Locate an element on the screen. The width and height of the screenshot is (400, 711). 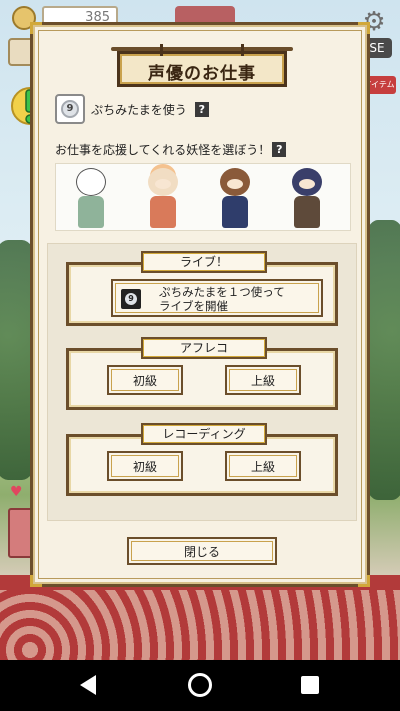
recording-job-tag: レコーディング is located at coordinates (204, 434).